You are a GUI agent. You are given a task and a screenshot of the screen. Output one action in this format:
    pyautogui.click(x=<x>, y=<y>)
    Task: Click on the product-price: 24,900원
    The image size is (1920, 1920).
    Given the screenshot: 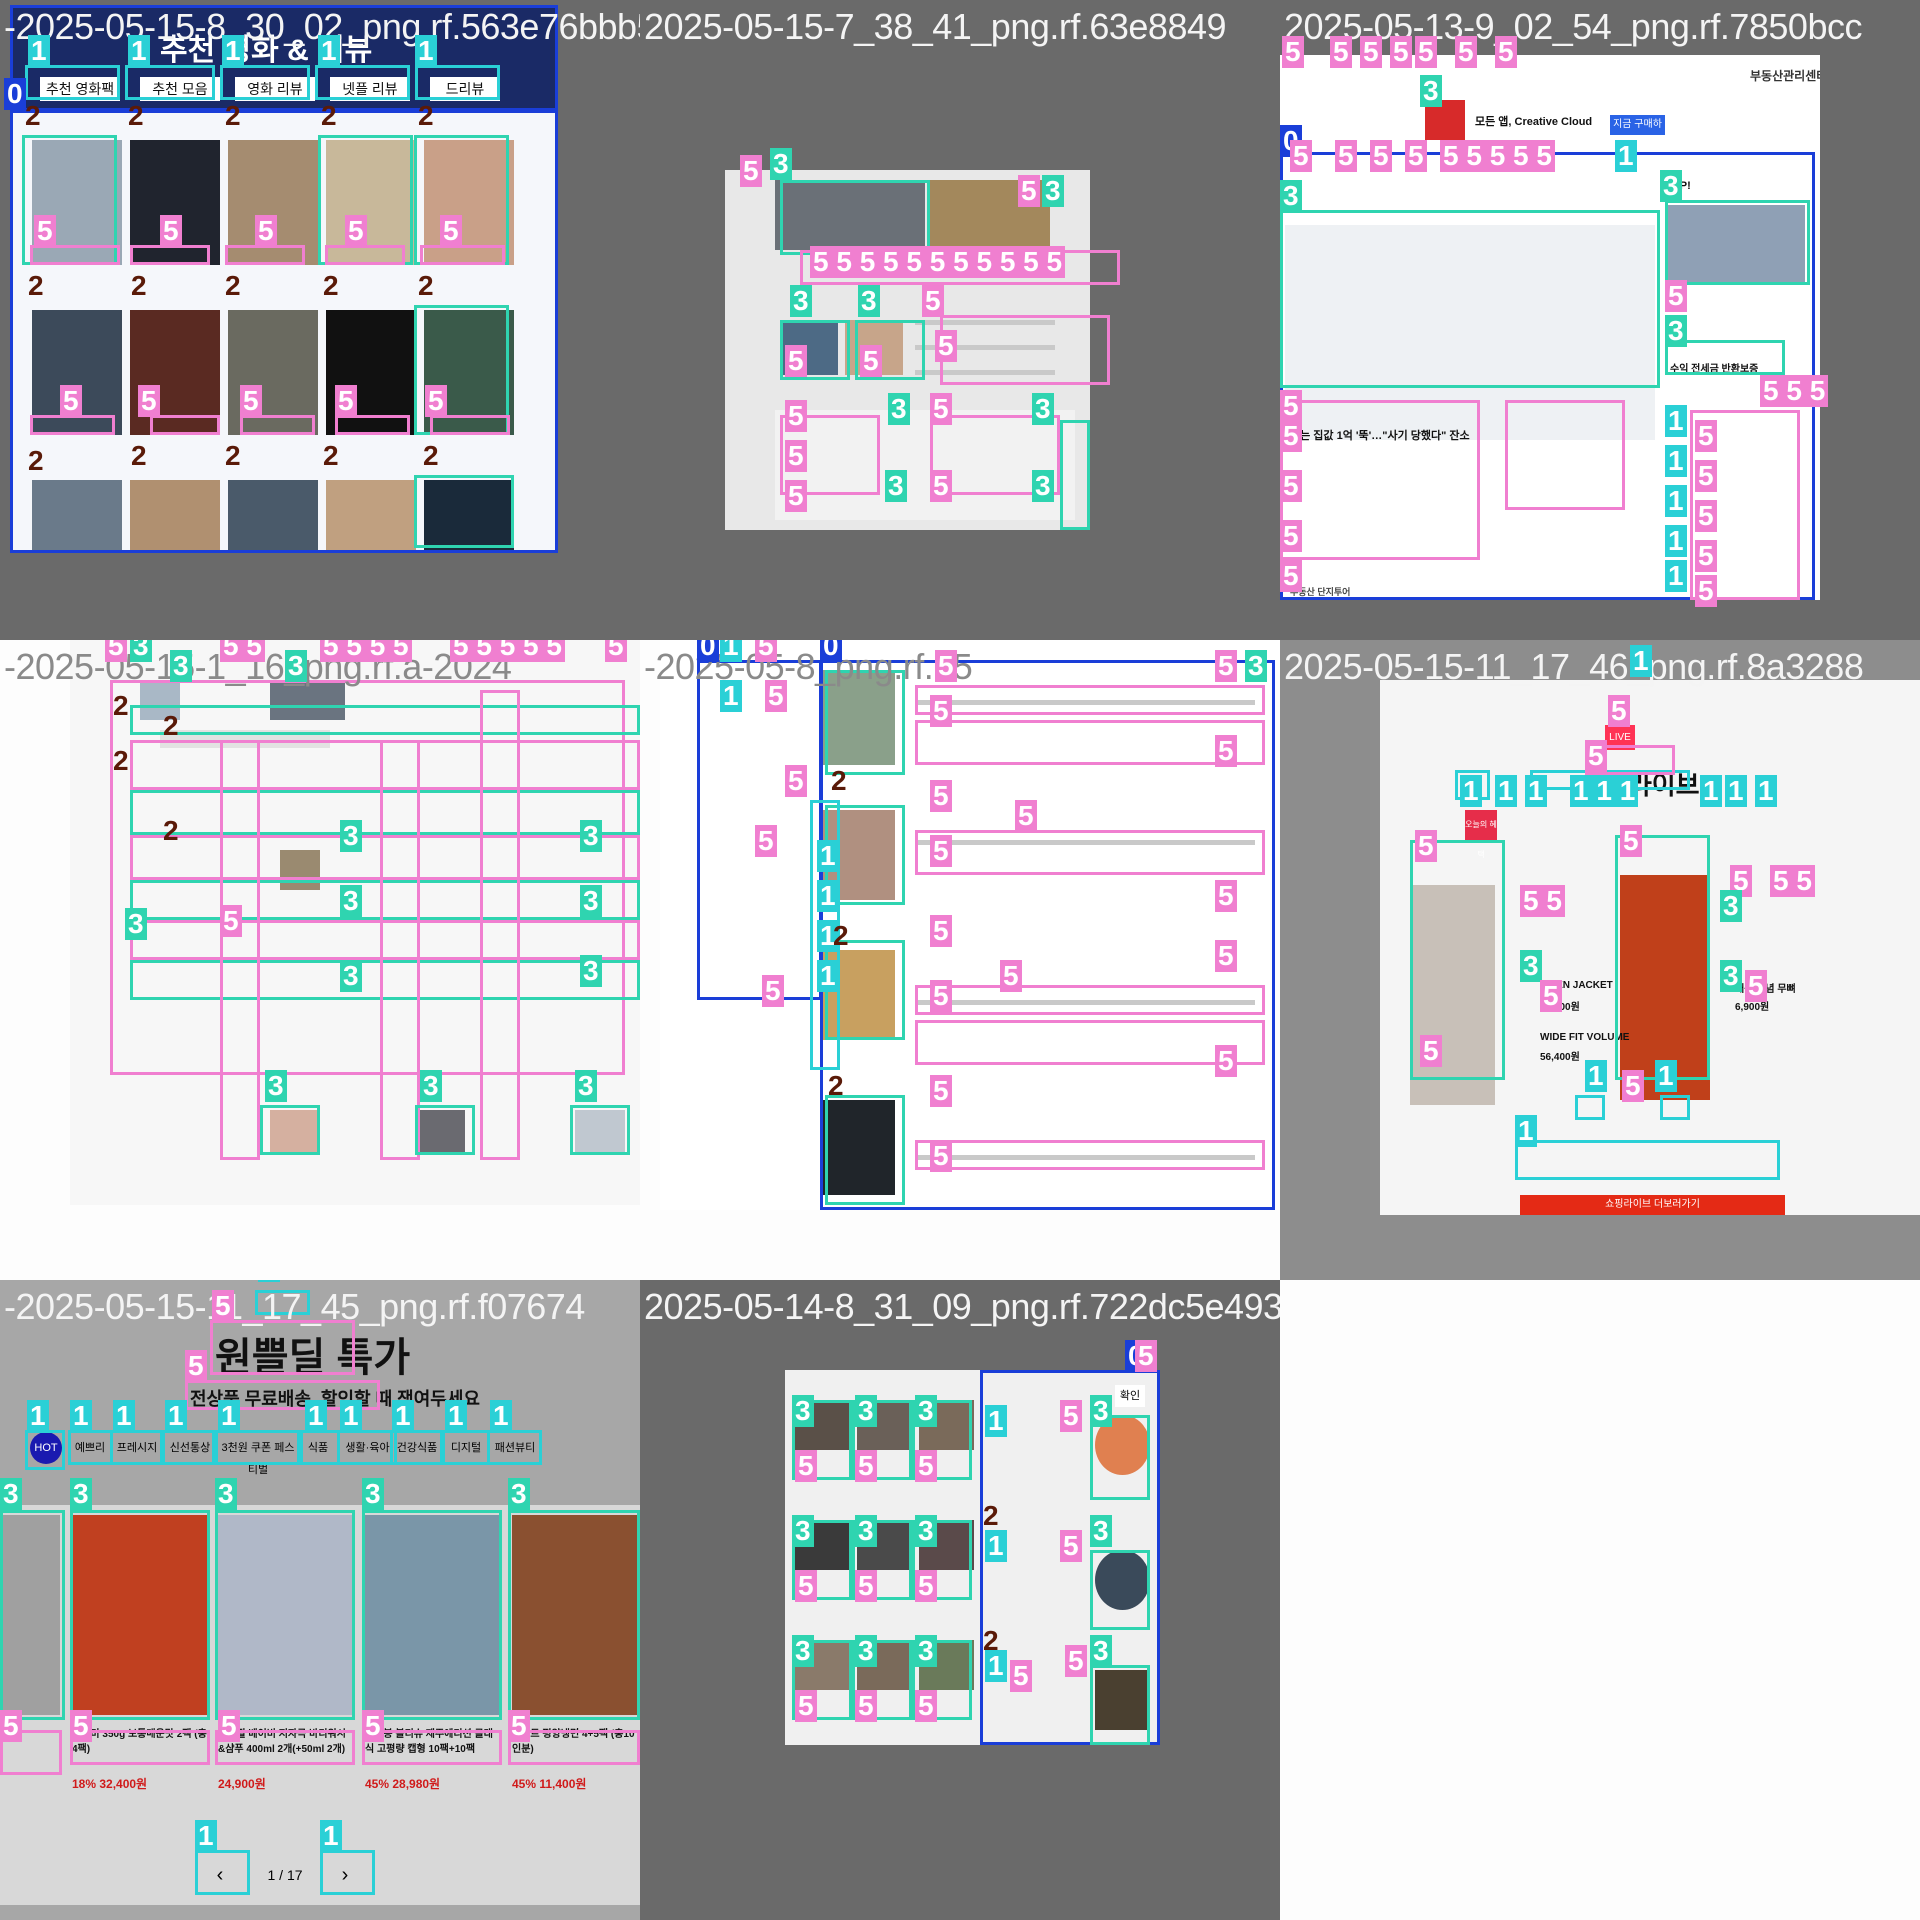 What is the action you would take?
    pyautogui.click(x=242, y=1784)
    